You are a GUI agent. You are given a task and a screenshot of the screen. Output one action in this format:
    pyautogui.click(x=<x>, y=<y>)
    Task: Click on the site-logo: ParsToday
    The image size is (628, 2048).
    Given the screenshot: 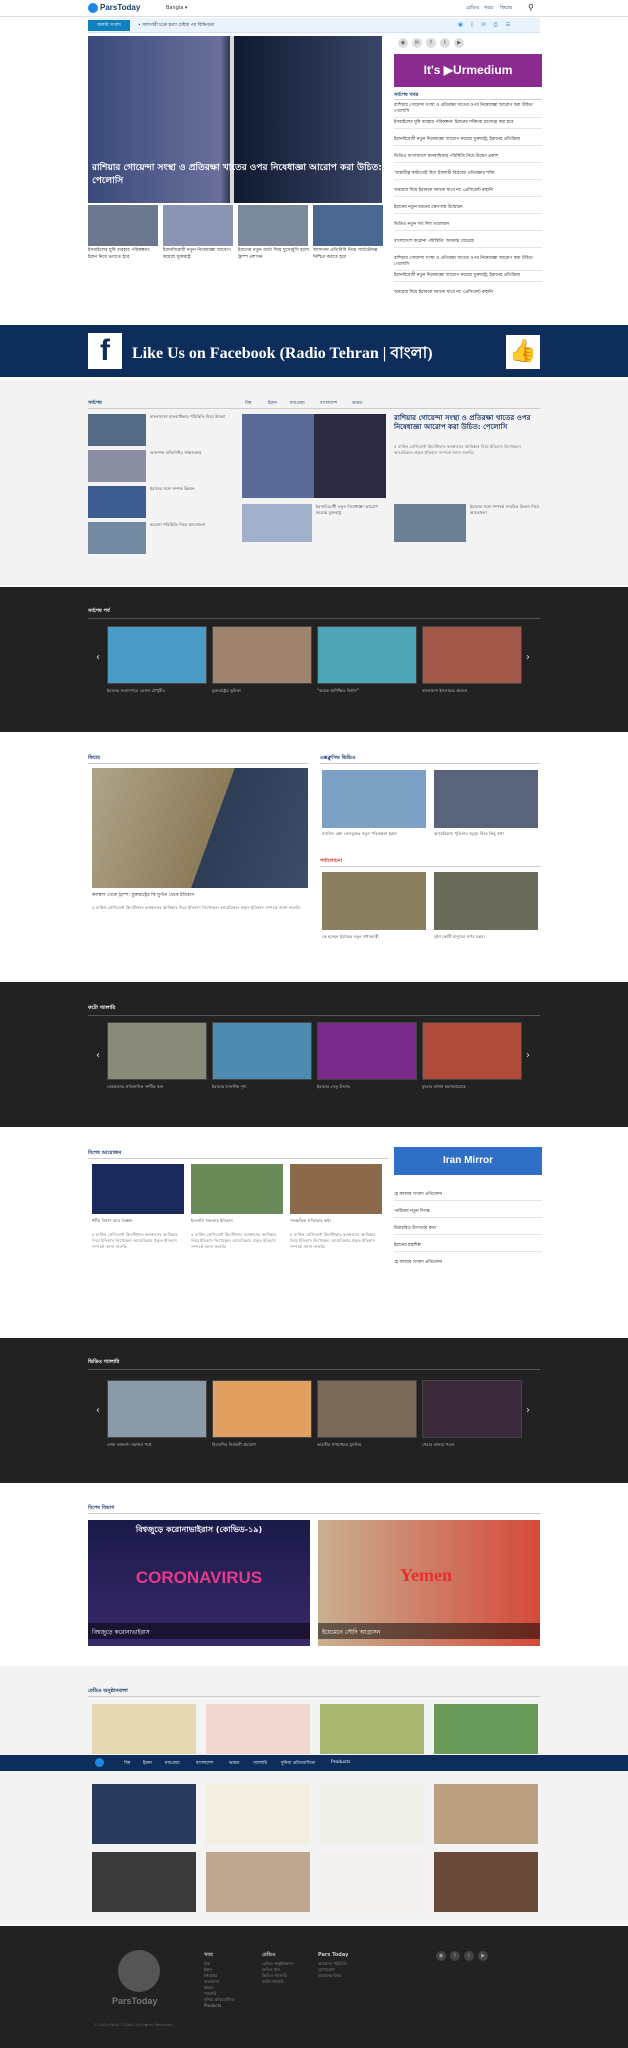 What is the action you would take?
    pyautogui.click(x=120, y=7)
    